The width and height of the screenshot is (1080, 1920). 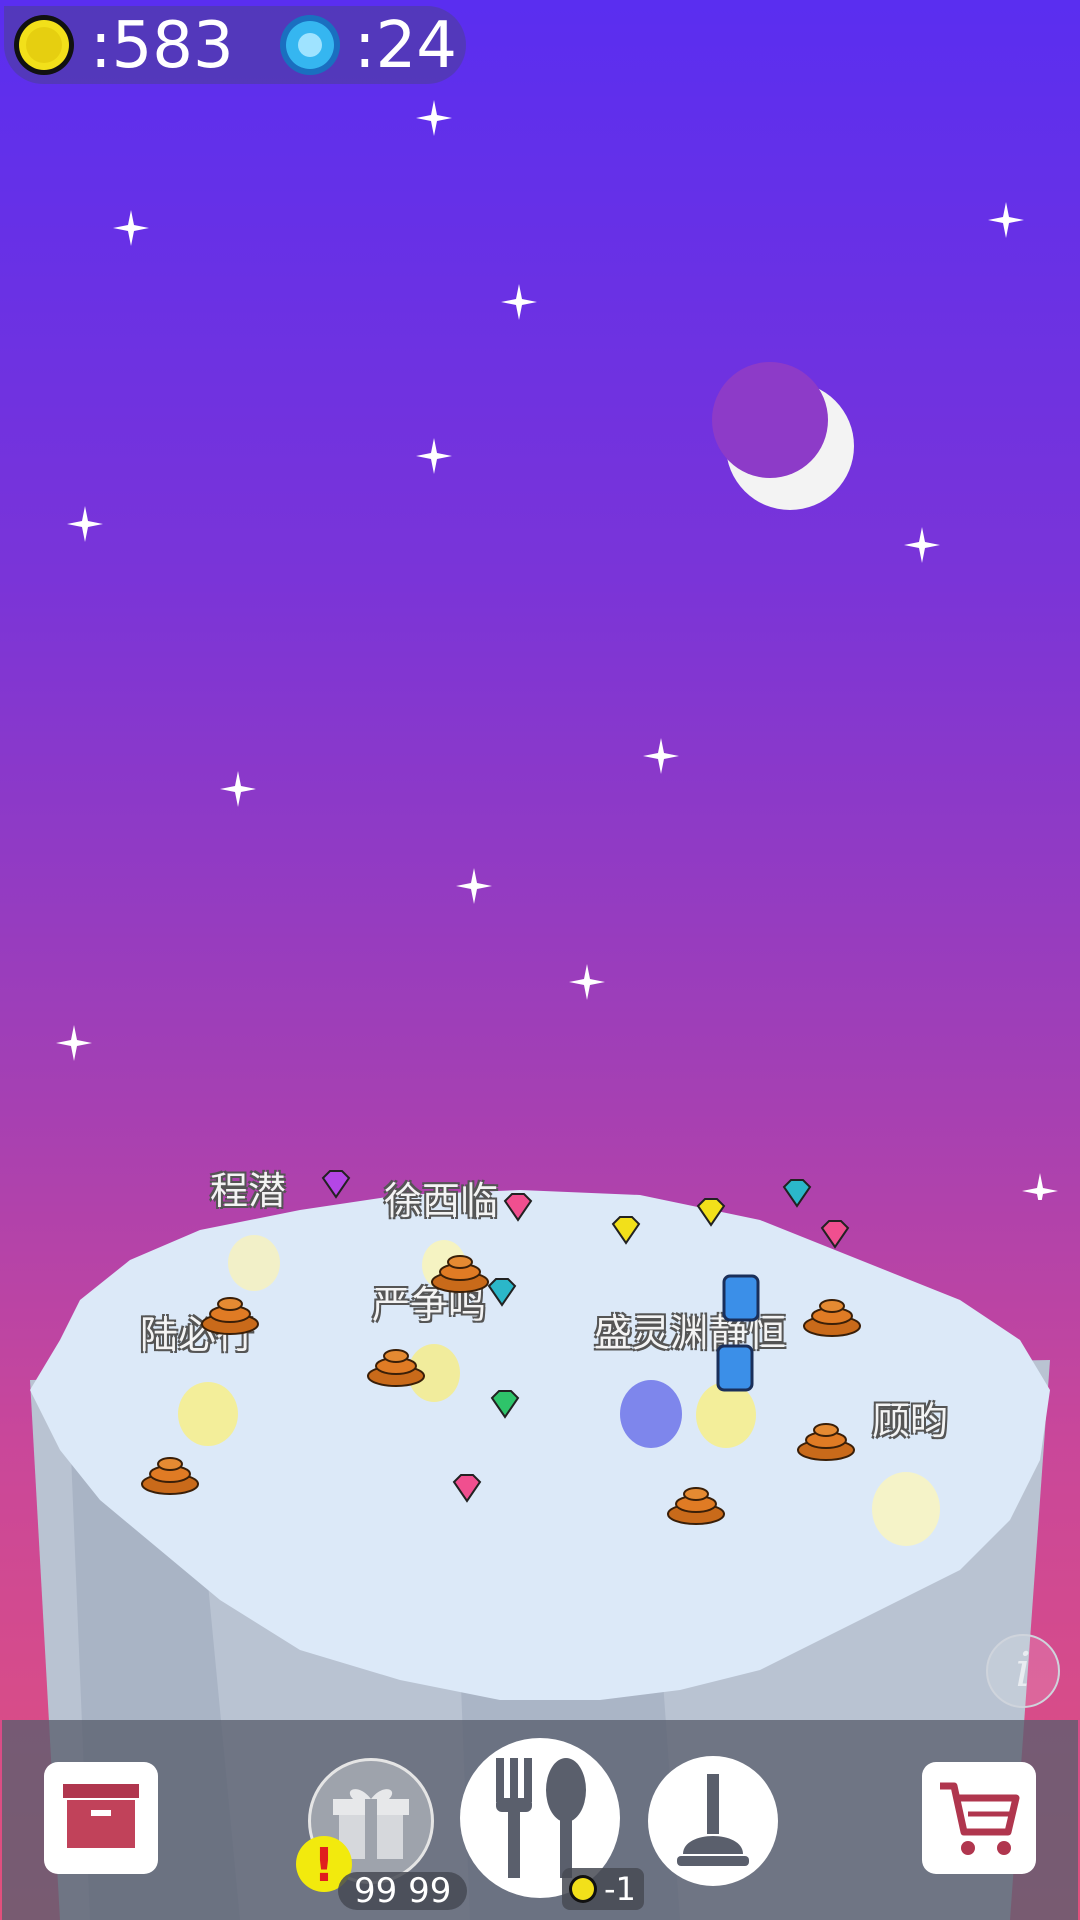 What do you see at coordinates (162, 46) in the screenshot?
I see `coin-count: :583` at bounding box center [162, 46].